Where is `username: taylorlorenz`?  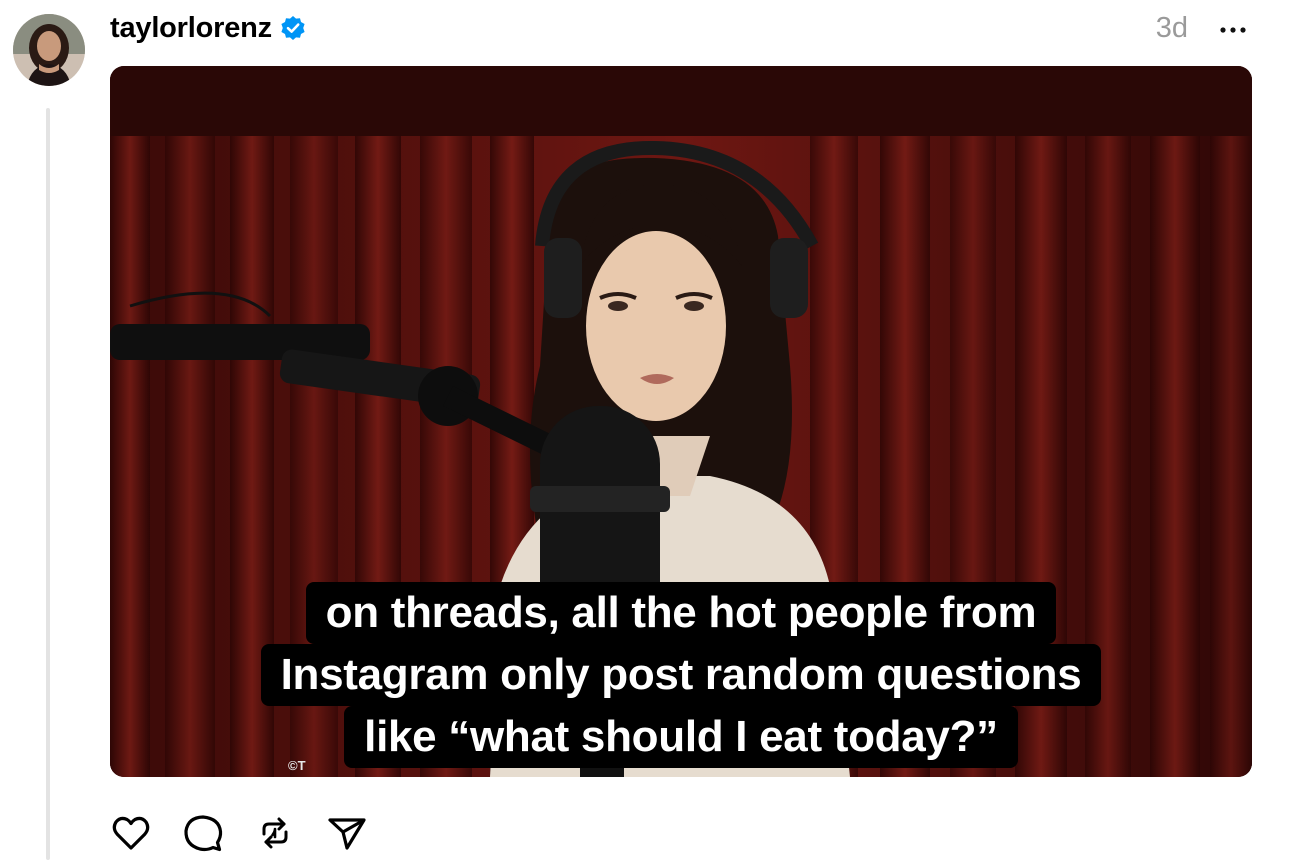 username: taylorlorenz is located at coordinates (191, 28).